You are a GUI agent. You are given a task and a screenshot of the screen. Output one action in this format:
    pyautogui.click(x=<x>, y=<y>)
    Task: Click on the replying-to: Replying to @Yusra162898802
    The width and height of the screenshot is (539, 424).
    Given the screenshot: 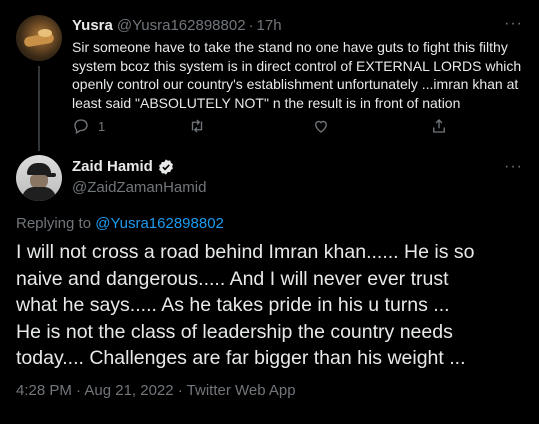 What is the action you would take?
    pyautogui.click(x=120, y=224)
    